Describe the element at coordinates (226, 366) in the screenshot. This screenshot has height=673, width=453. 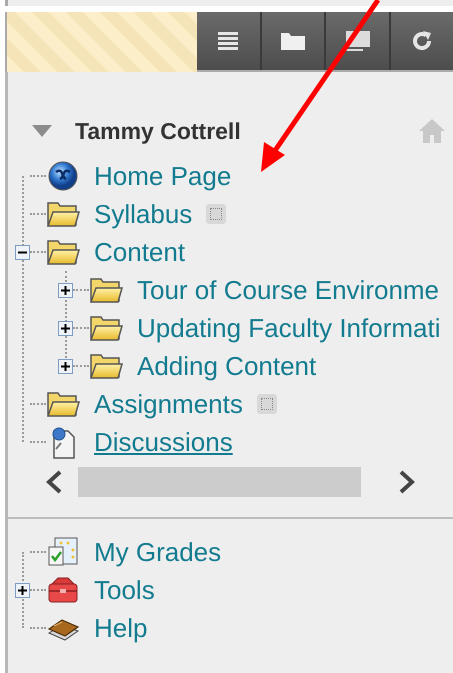
I see `menu-link: Adding Content` at that location.